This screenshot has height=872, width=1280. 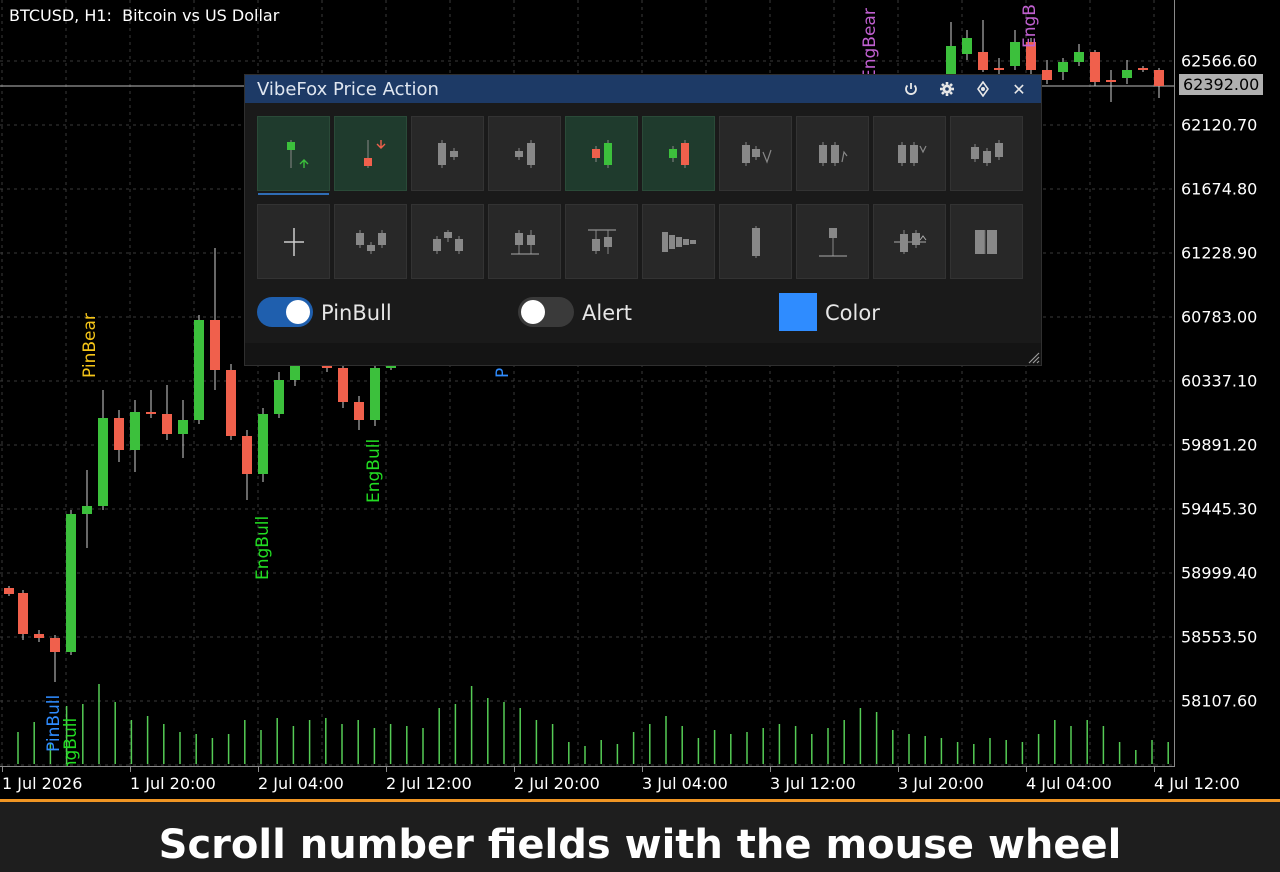 I want to click on pattern-button-squeeze, so click(x=678, y=241).